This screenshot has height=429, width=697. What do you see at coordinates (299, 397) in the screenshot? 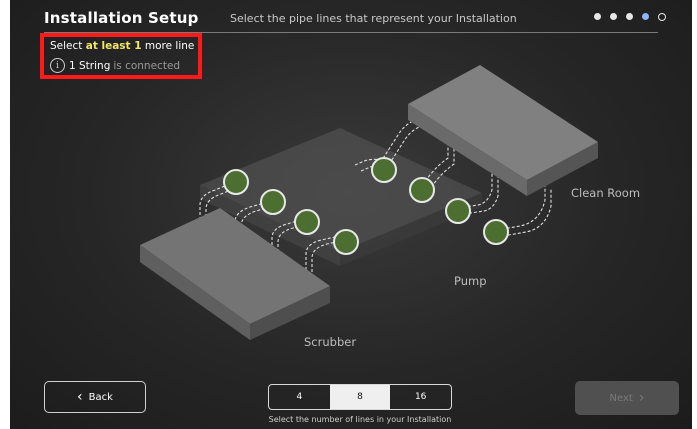
I see `option-4-lines: 4` at bounding box center [299, 397].